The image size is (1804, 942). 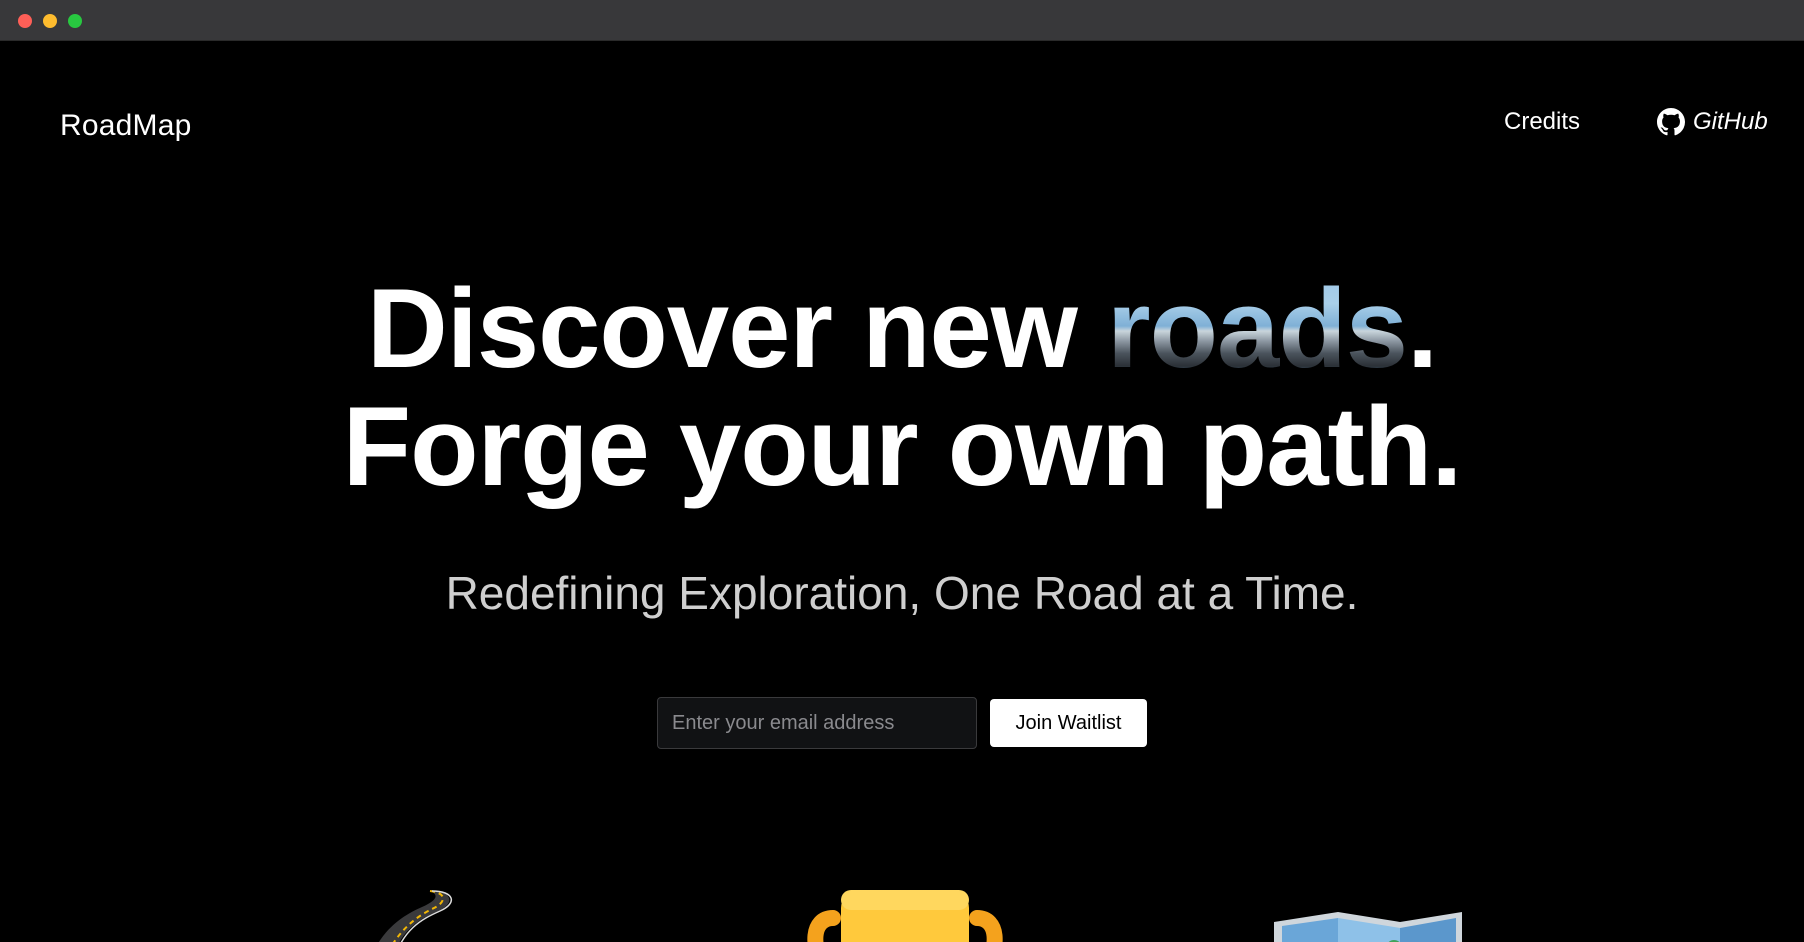 What do you see at coordinates (25, 21) in the screenshot?
I see `window-close-button` at bounding box center [25, 21].